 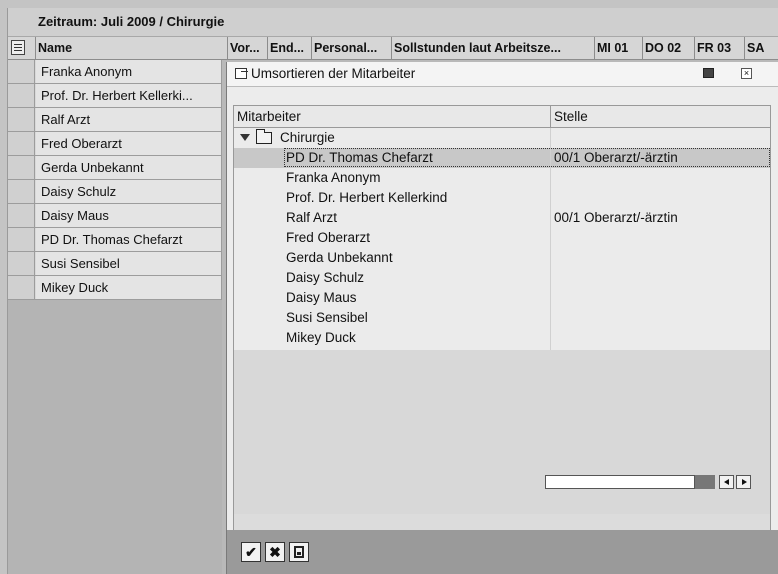 I want to click on save-icon, so click(x=299, y=552).